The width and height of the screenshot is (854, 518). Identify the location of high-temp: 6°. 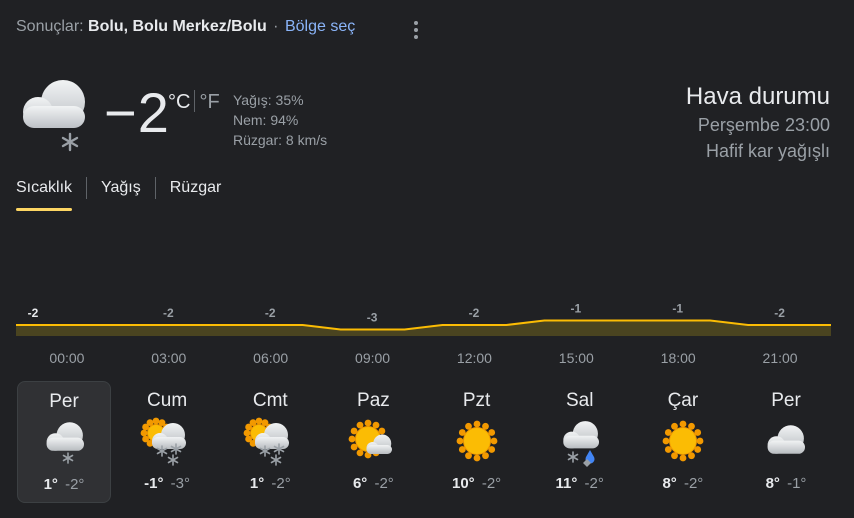
(360, 483).